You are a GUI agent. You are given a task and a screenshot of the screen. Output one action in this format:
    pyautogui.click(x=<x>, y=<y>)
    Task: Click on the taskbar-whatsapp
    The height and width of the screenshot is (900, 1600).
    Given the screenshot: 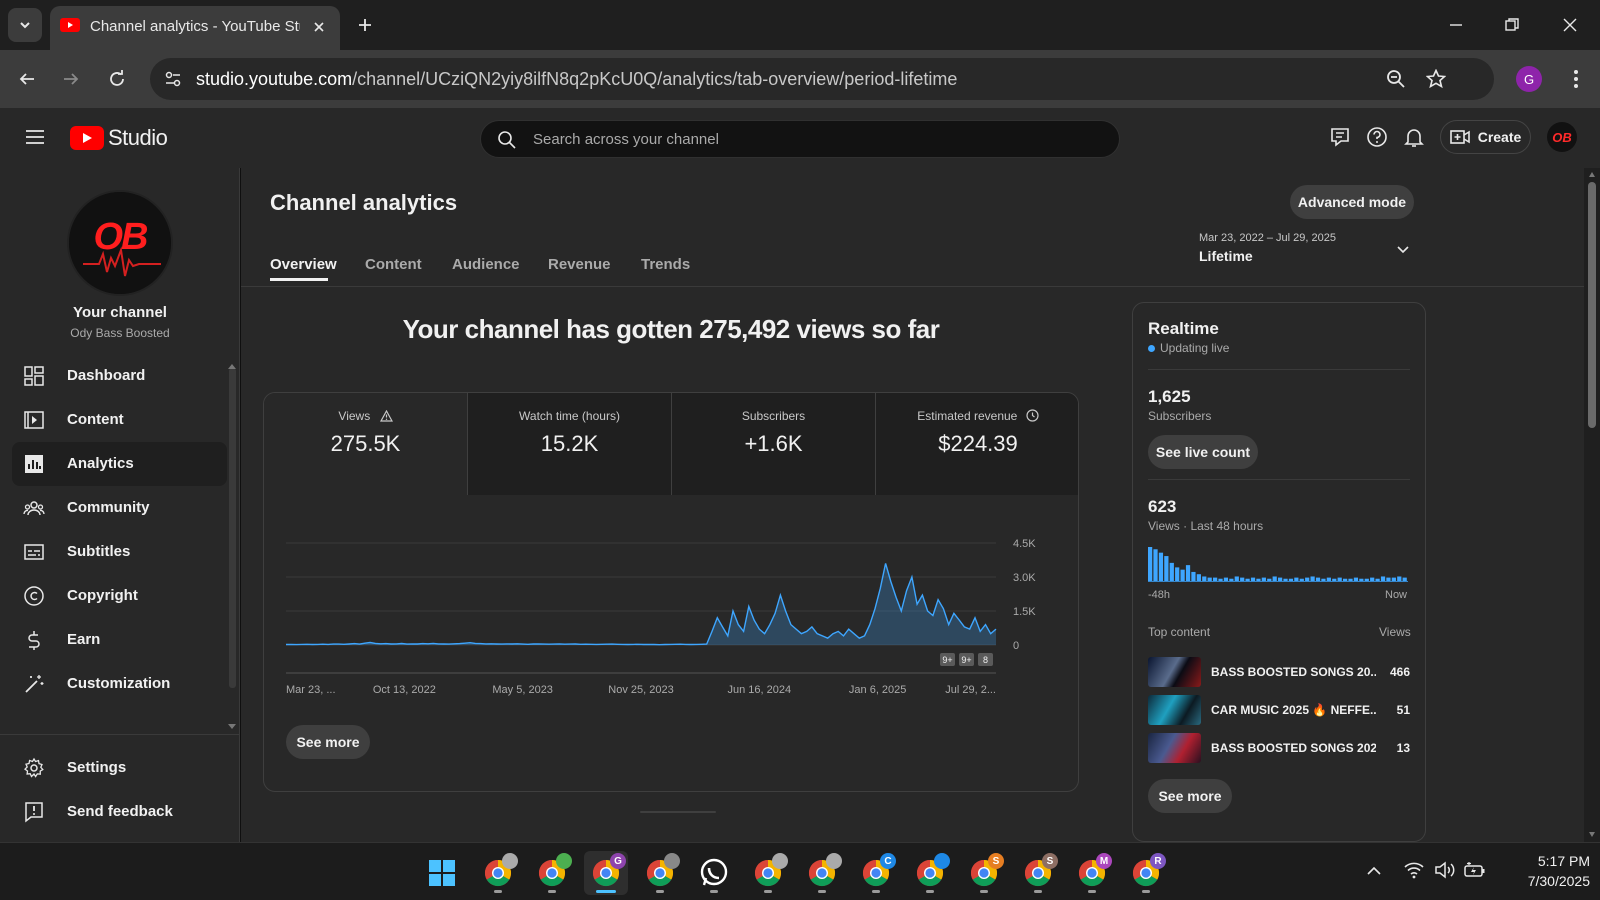 What is the action you would take?
    pyautogui.click(x=714, y=873)
    